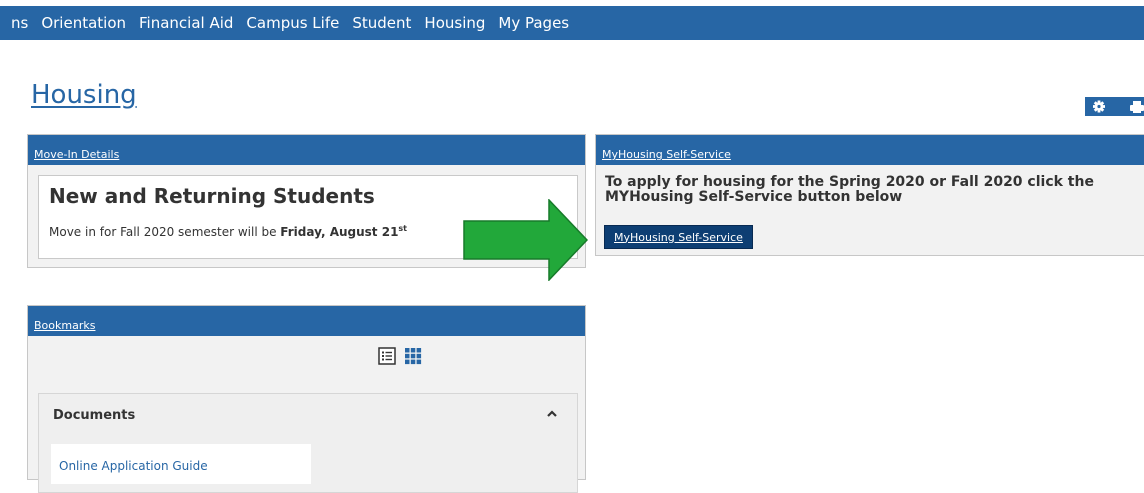  What do you see at coordinates (403, 228) in the screenshot?
I see `move-in-date-suffix: st` at bounding box center [403, 228].